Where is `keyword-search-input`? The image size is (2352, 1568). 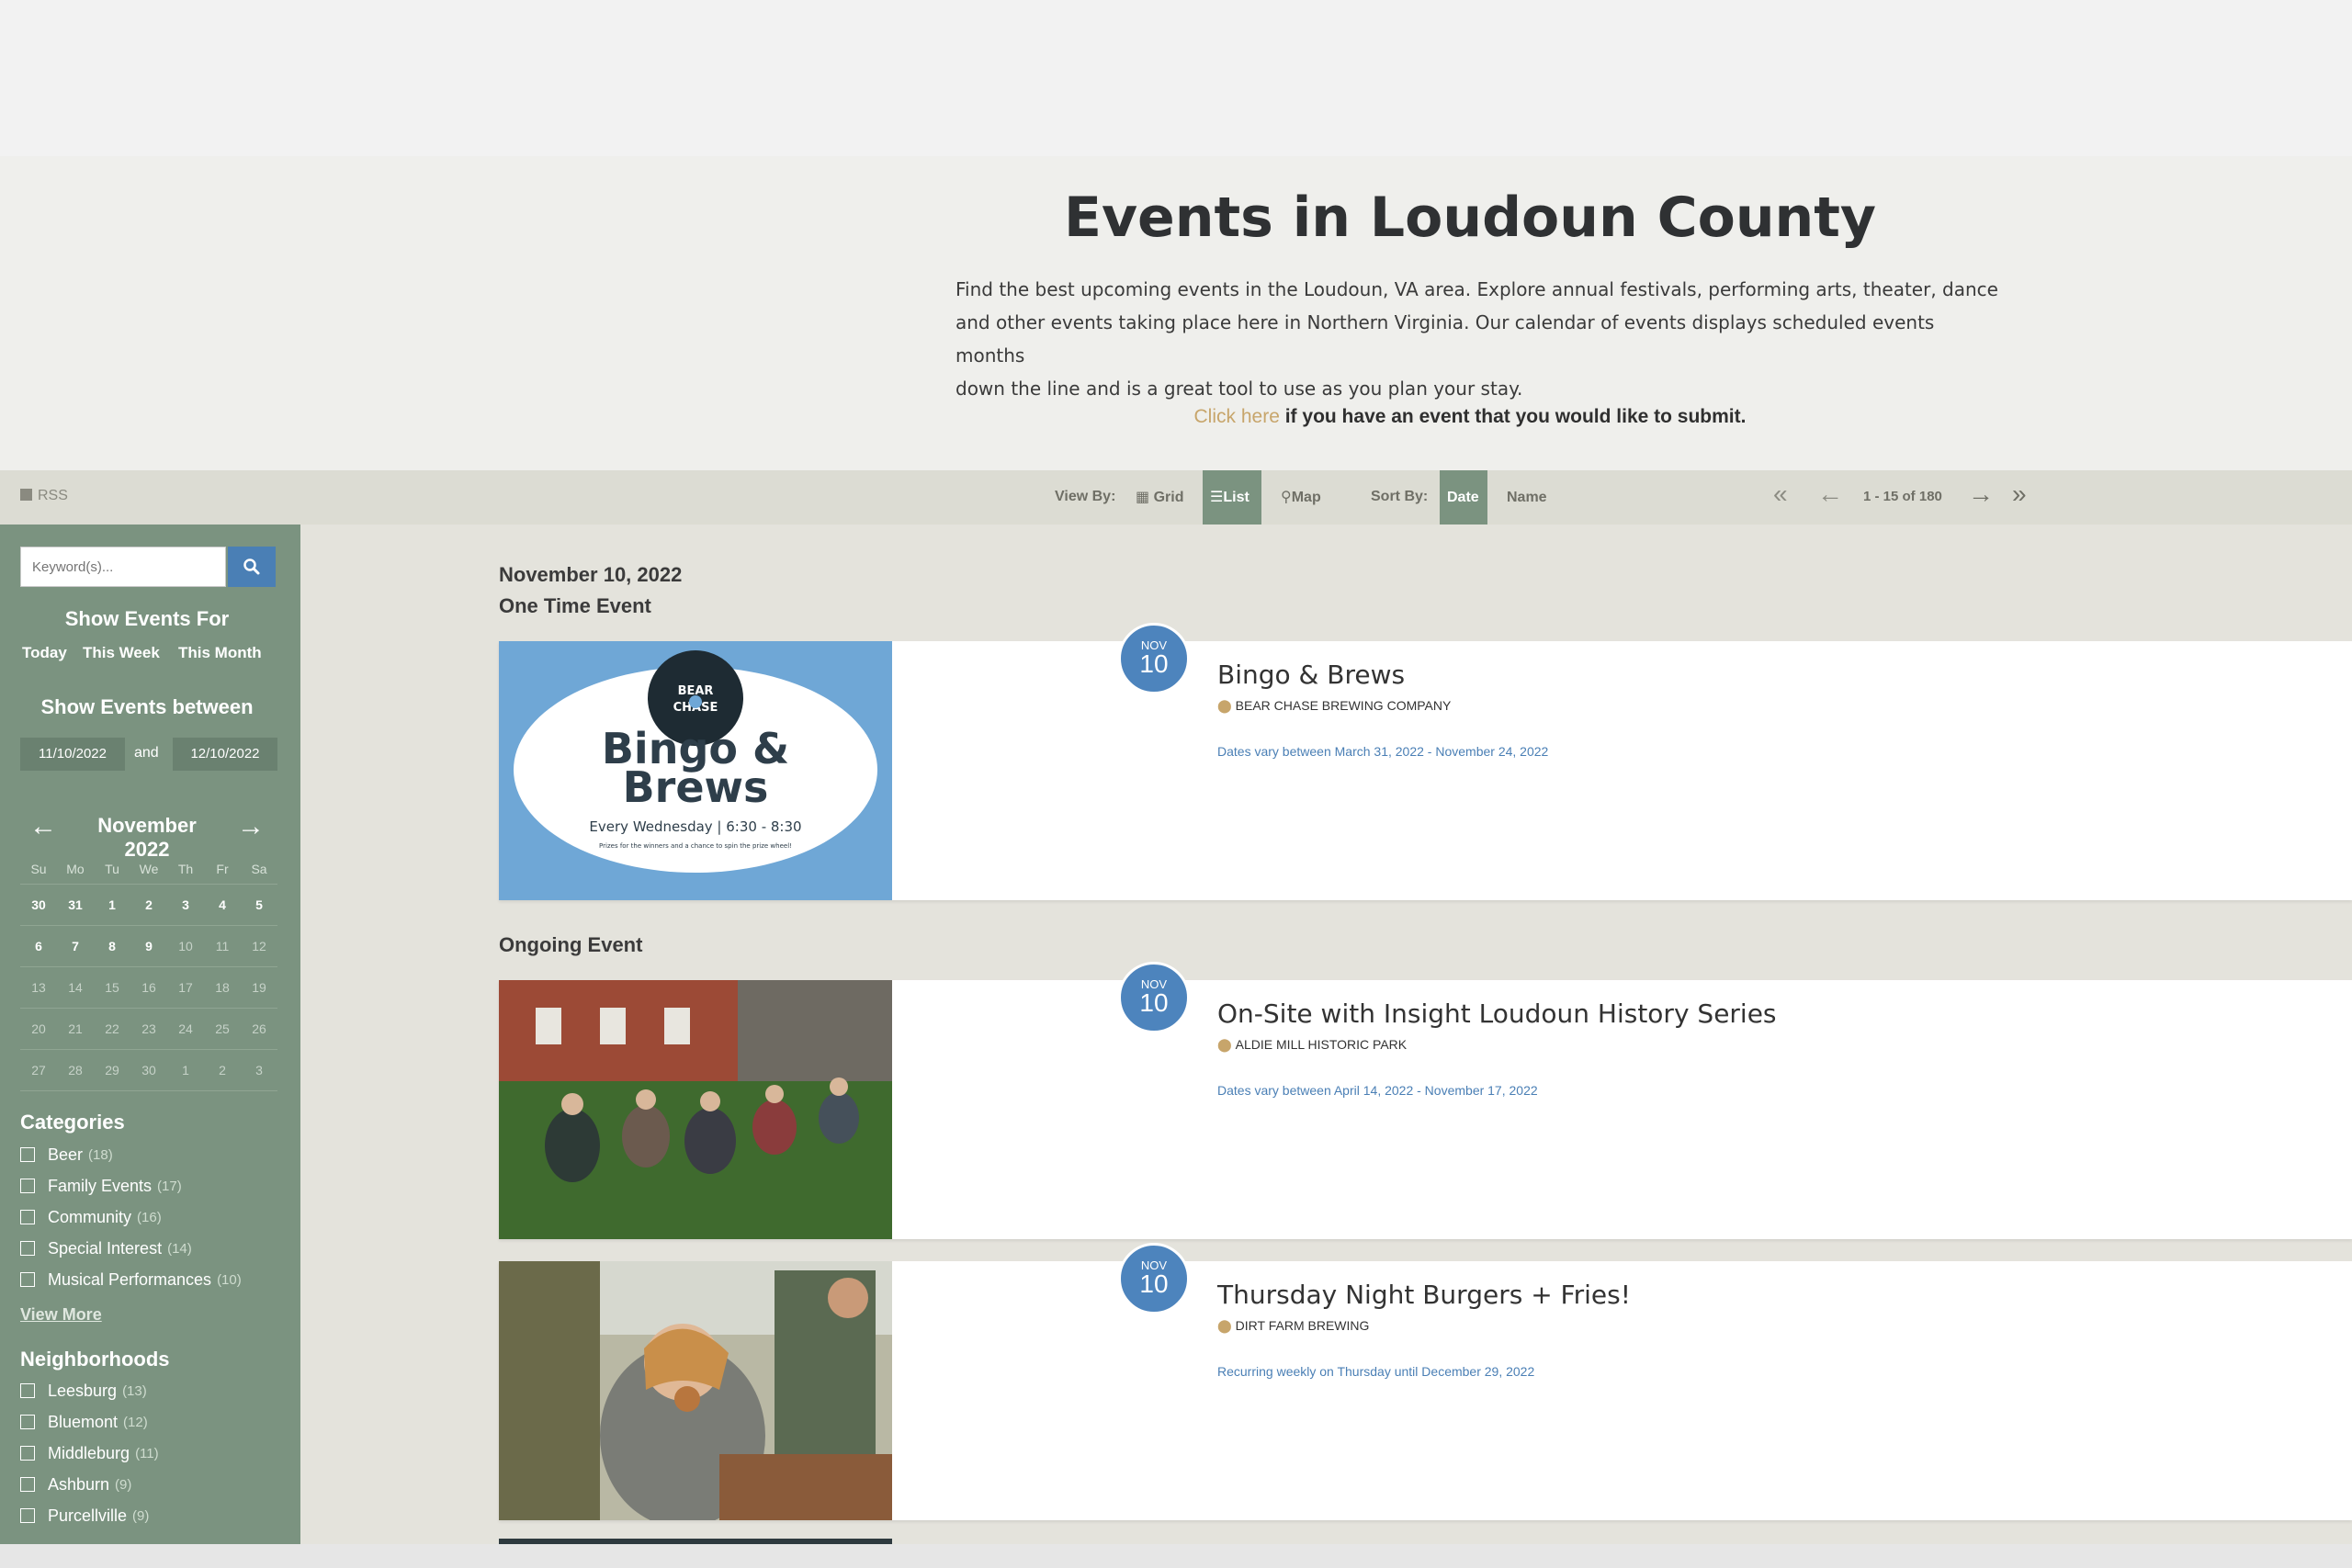
keyword-search-input is located at coordinates (123, 567).